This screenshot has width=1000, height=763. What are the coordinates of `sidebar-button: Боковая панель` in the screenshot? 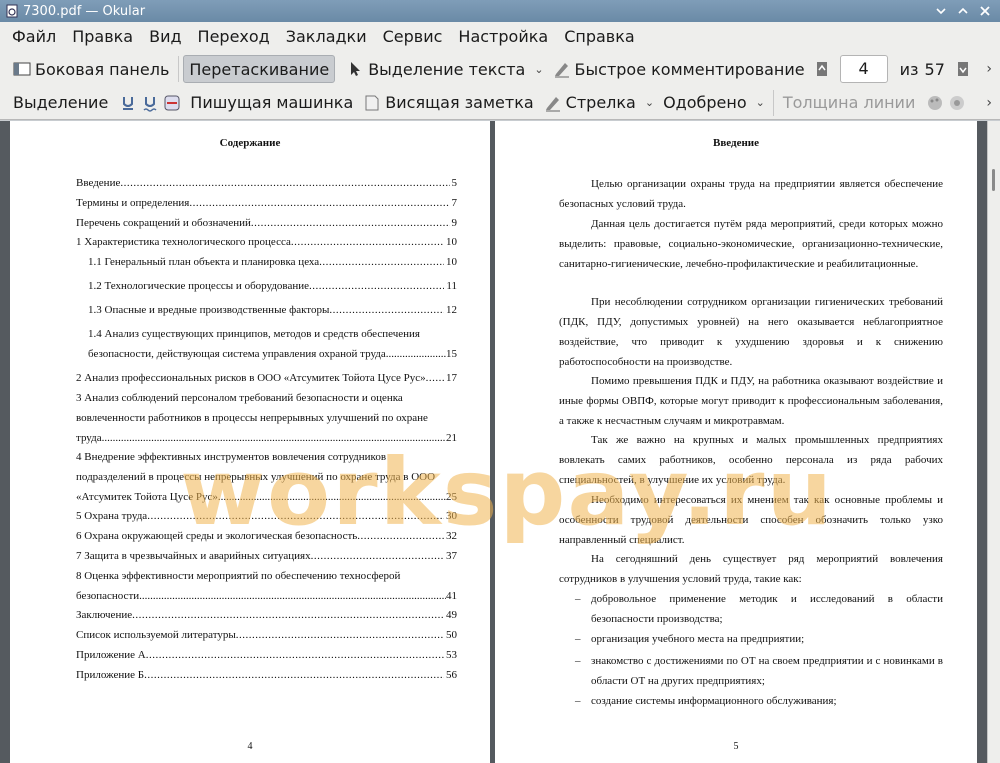 It's located at (91, 69).